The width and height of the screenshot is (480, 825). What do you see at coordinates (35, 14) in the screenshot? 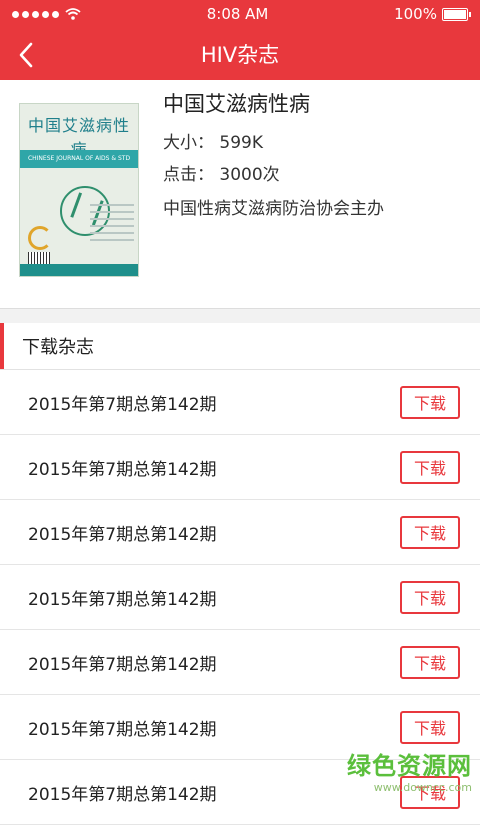
I see `signal-icon` at bounding box center [35, 14].